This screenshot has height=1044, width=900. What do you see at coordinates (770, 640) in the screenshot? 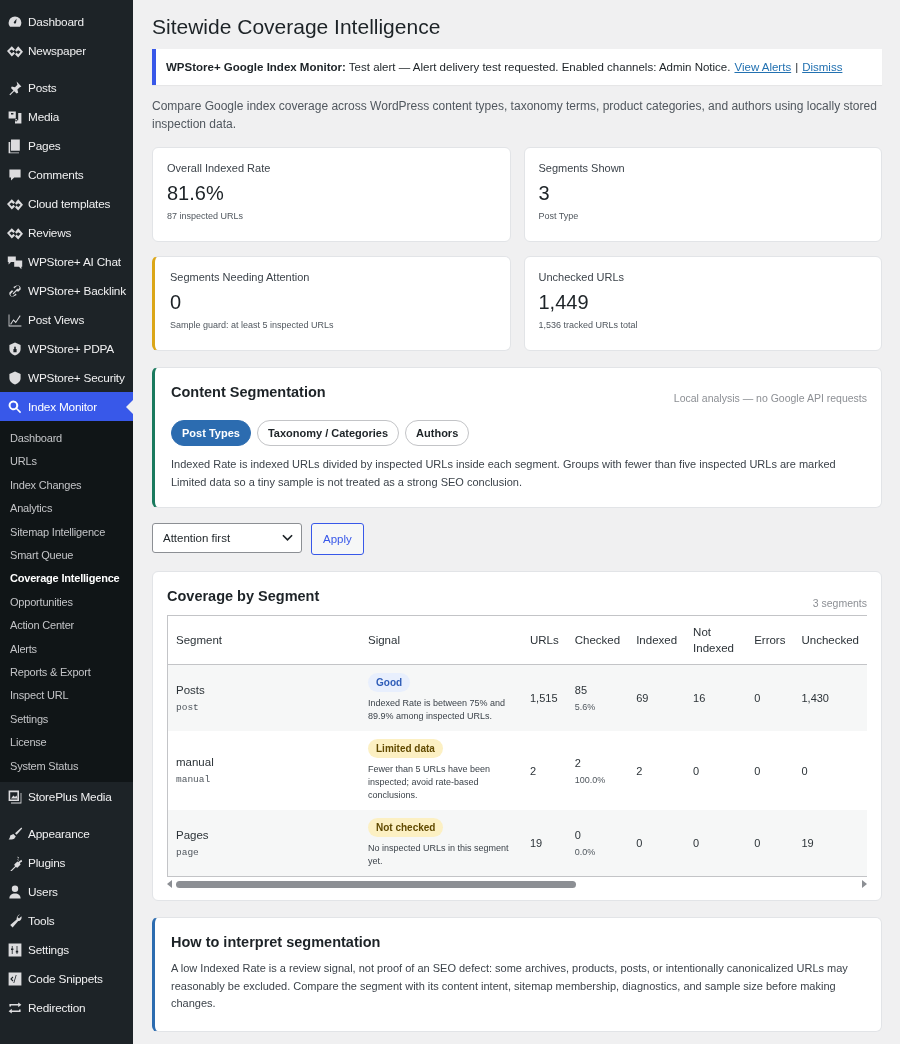
I see `column-header: Errors` at bounding box center [770, 640].